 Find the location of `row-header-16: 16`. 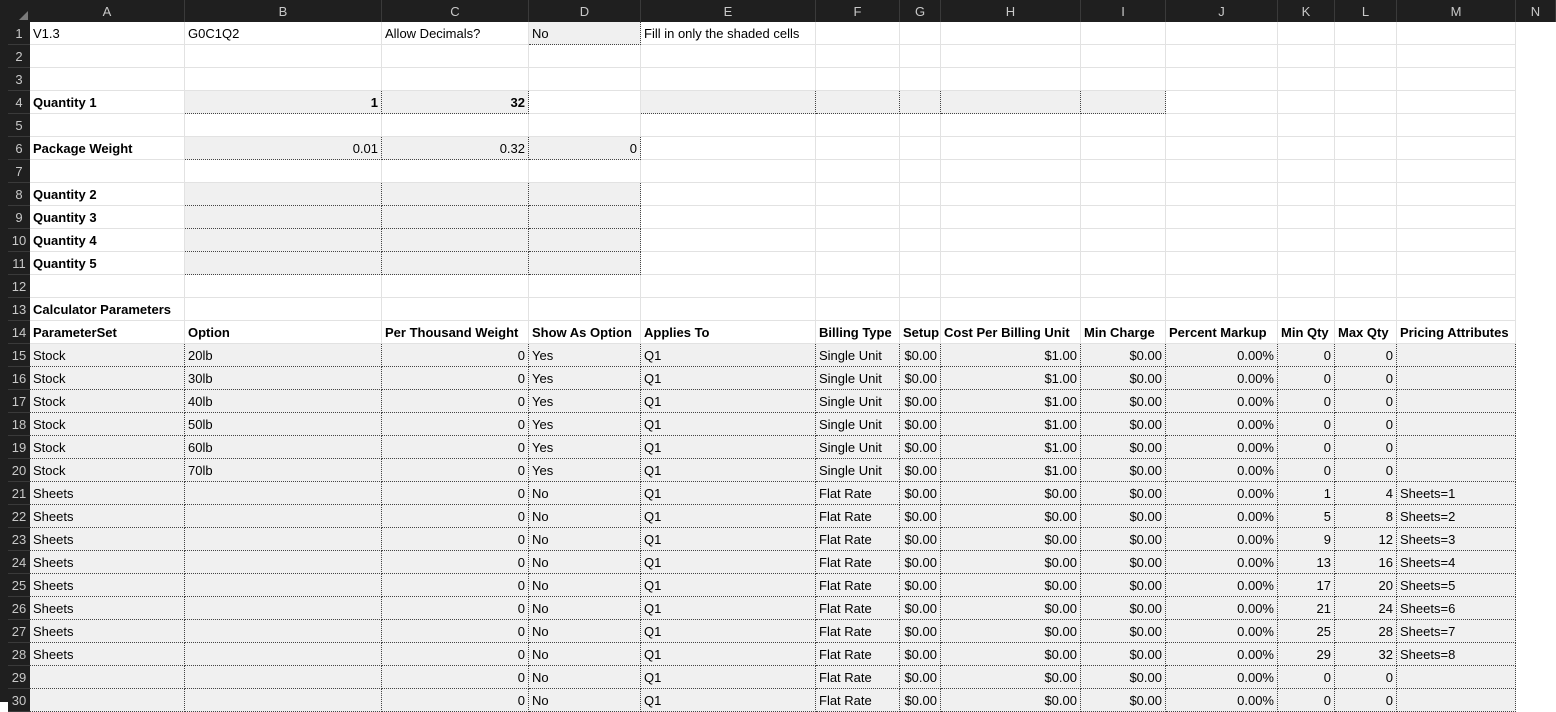

row-header-16: 16 is located at coordinates (19, 378).